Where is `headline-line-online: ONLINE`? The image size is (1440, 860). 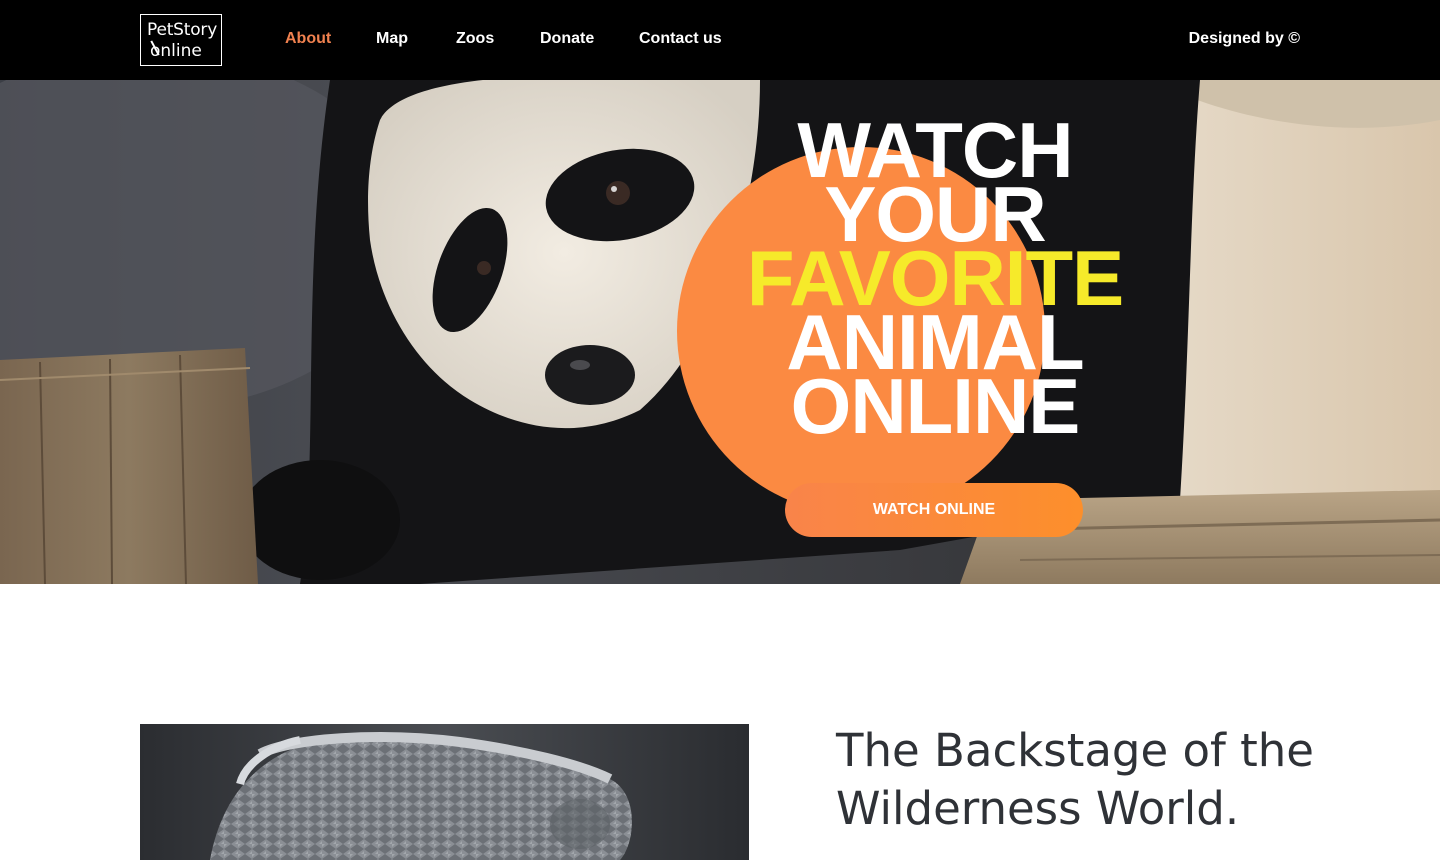 headline-line-online: ONLINE is located at coordinates (935, 406).